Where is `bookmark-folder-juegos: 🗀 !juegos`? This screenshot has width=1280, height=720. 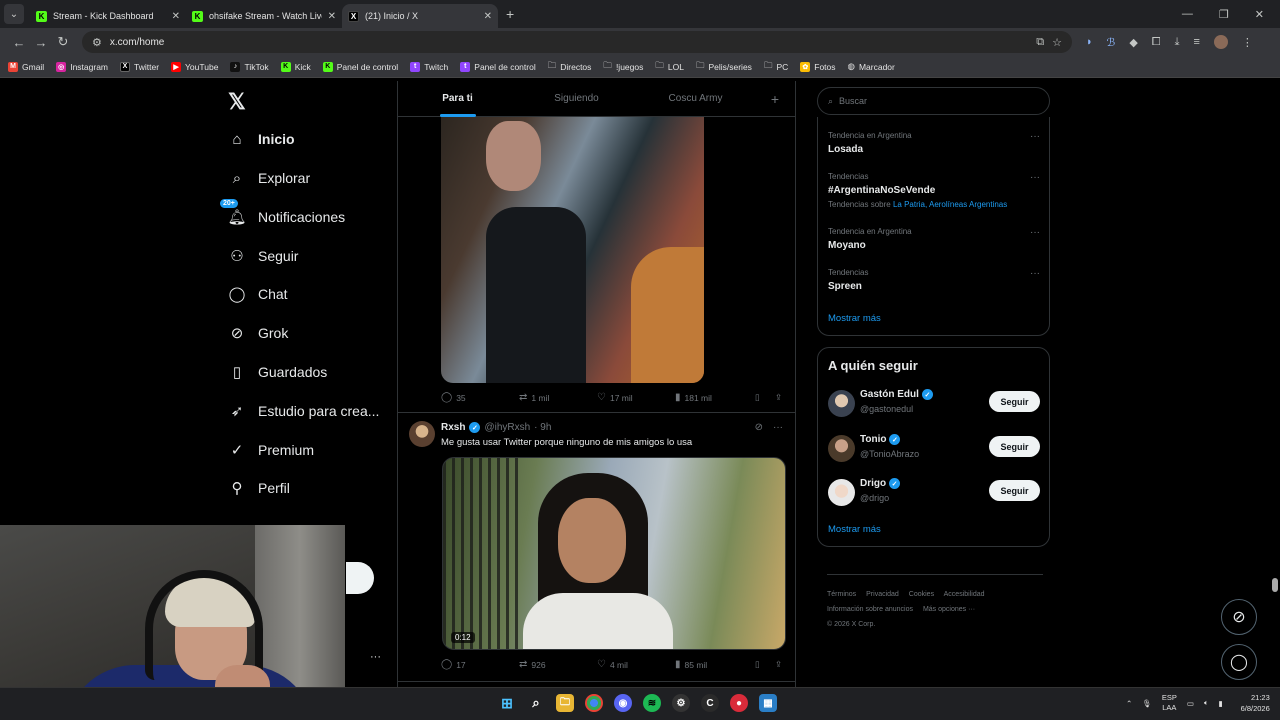 bookmark-folder-juegos: 🗀 !juegos is located at coordinates (623, 67).